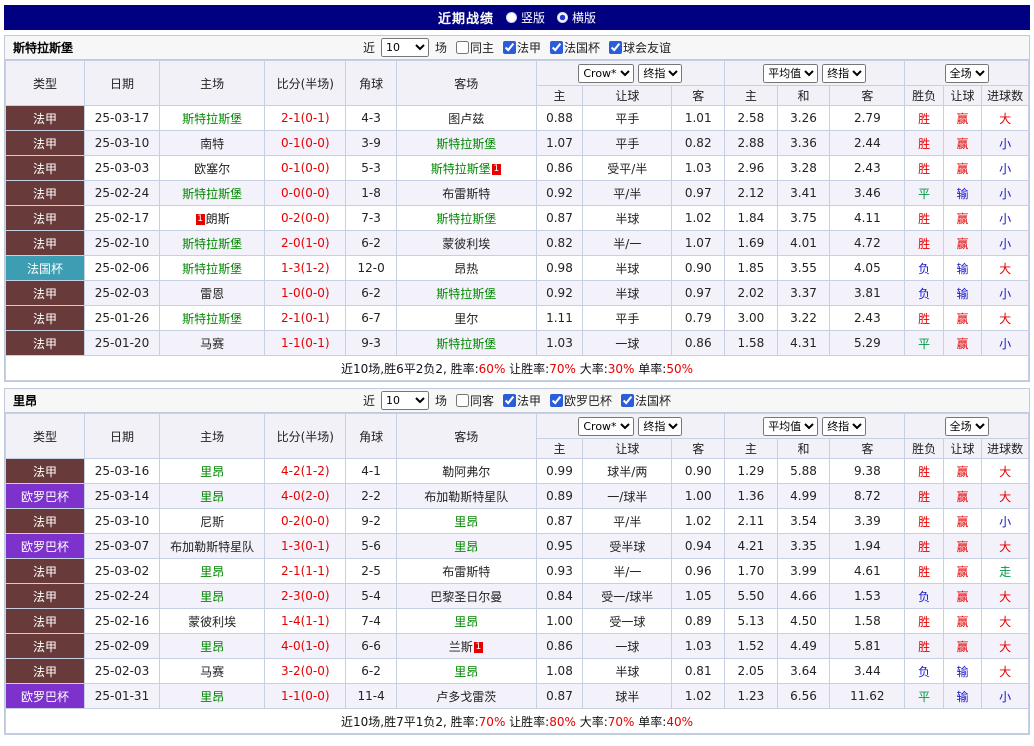  I want to click on sub-column-header: 主, so click(751, 95).